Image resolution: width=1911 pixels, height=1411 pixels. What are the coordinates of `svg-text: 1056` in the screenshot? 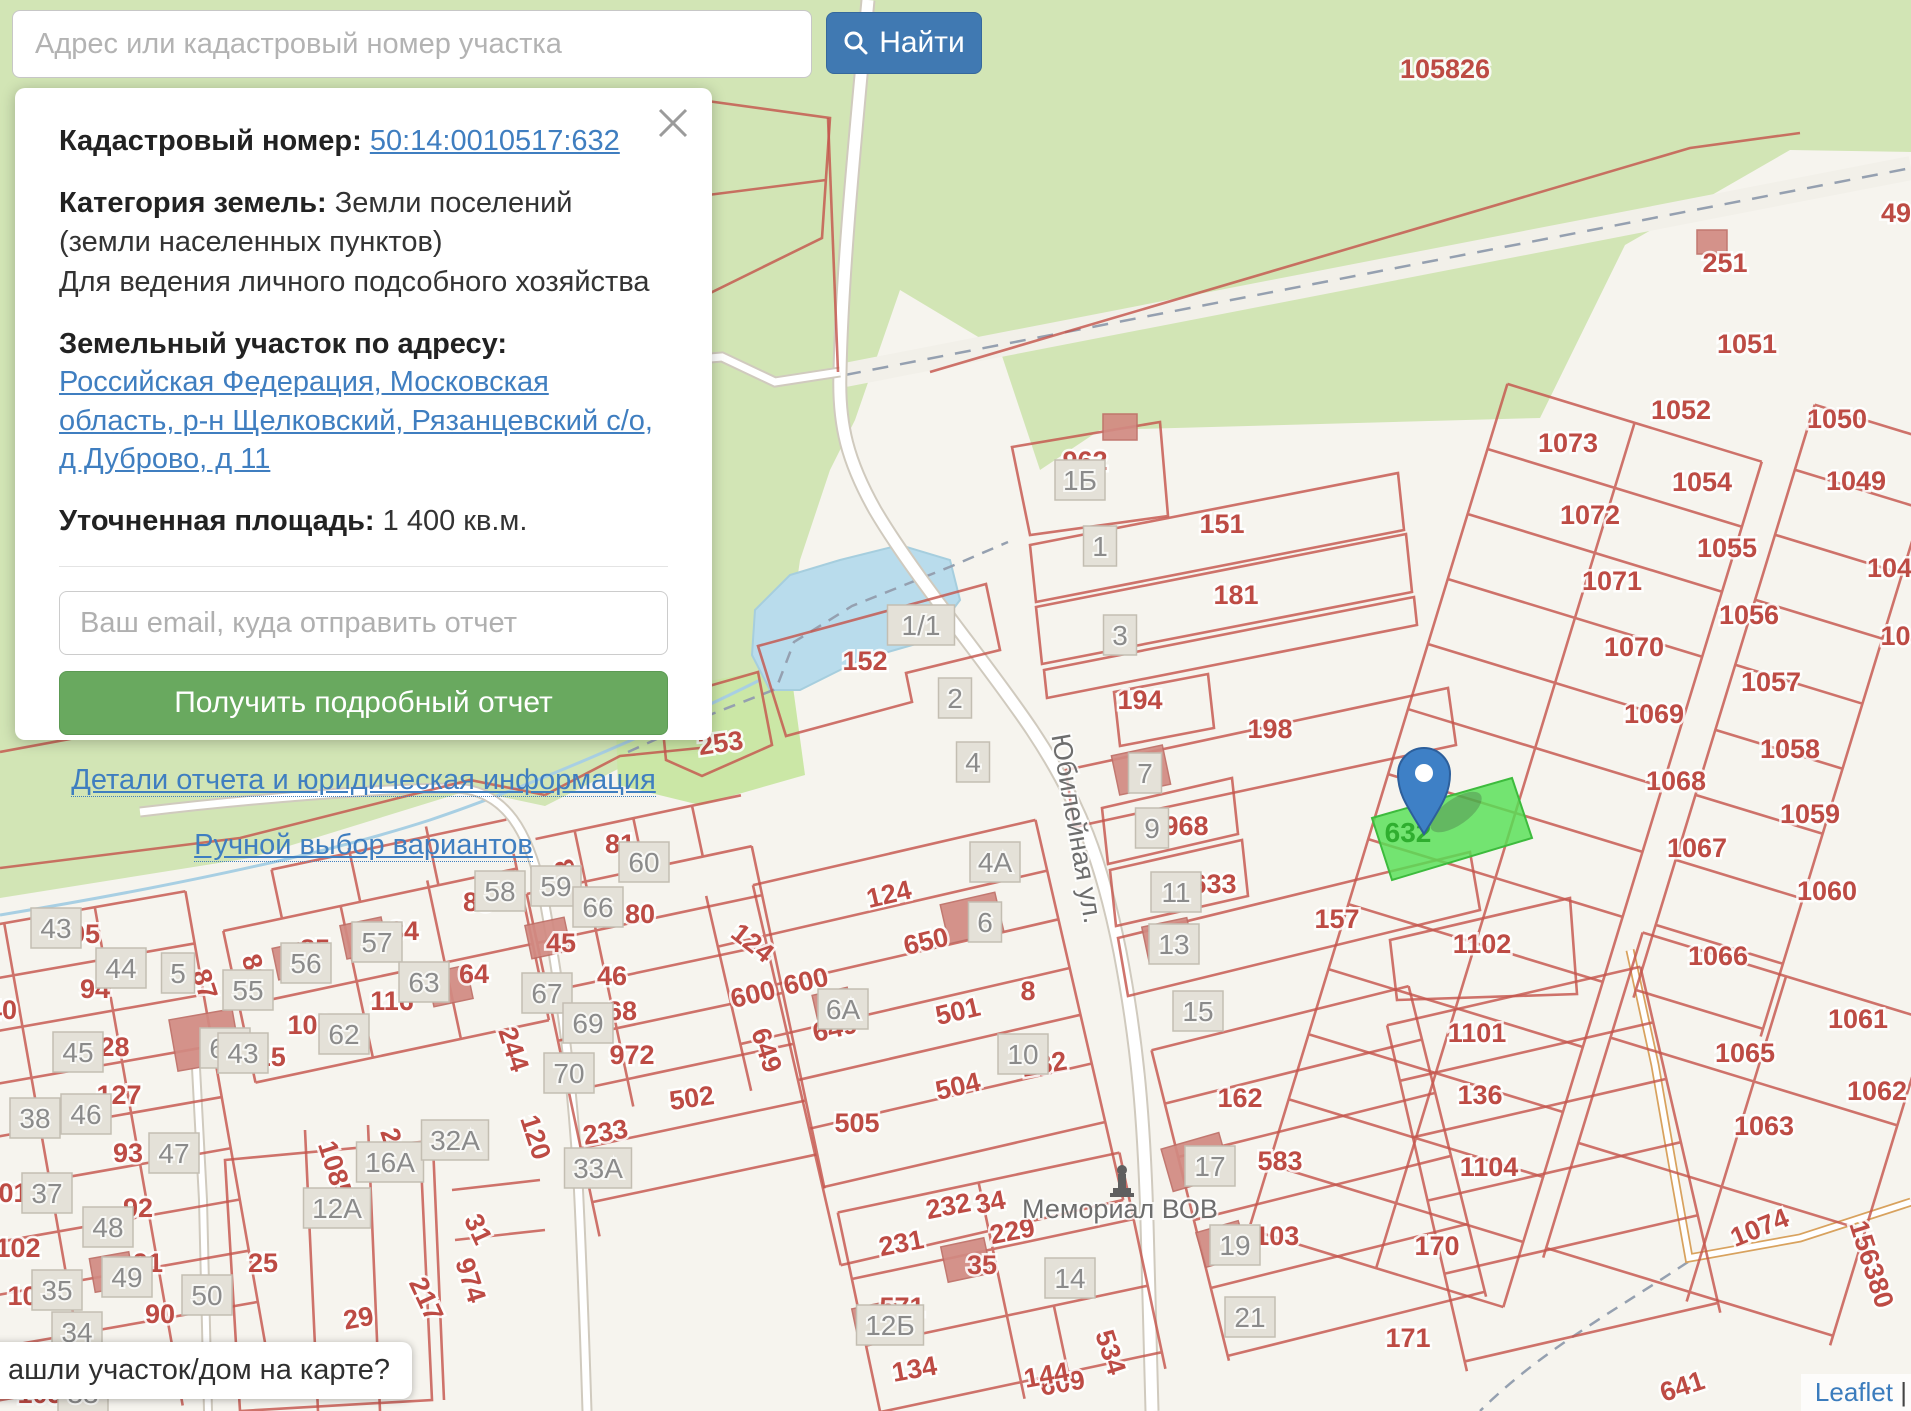 It's located at (1749, 615).